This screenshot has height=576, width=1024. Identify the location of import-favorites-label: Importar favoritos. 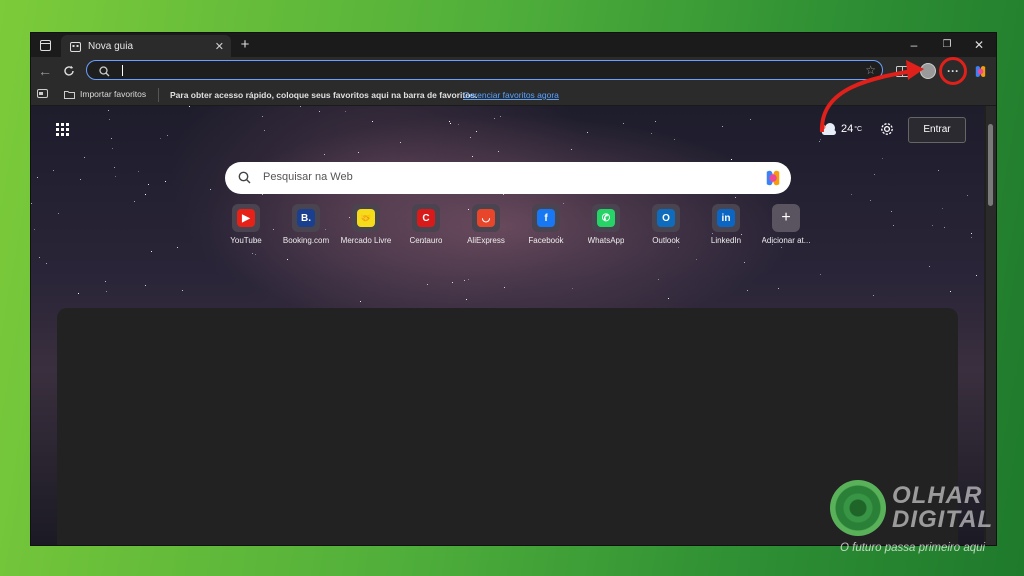
(113, 94).